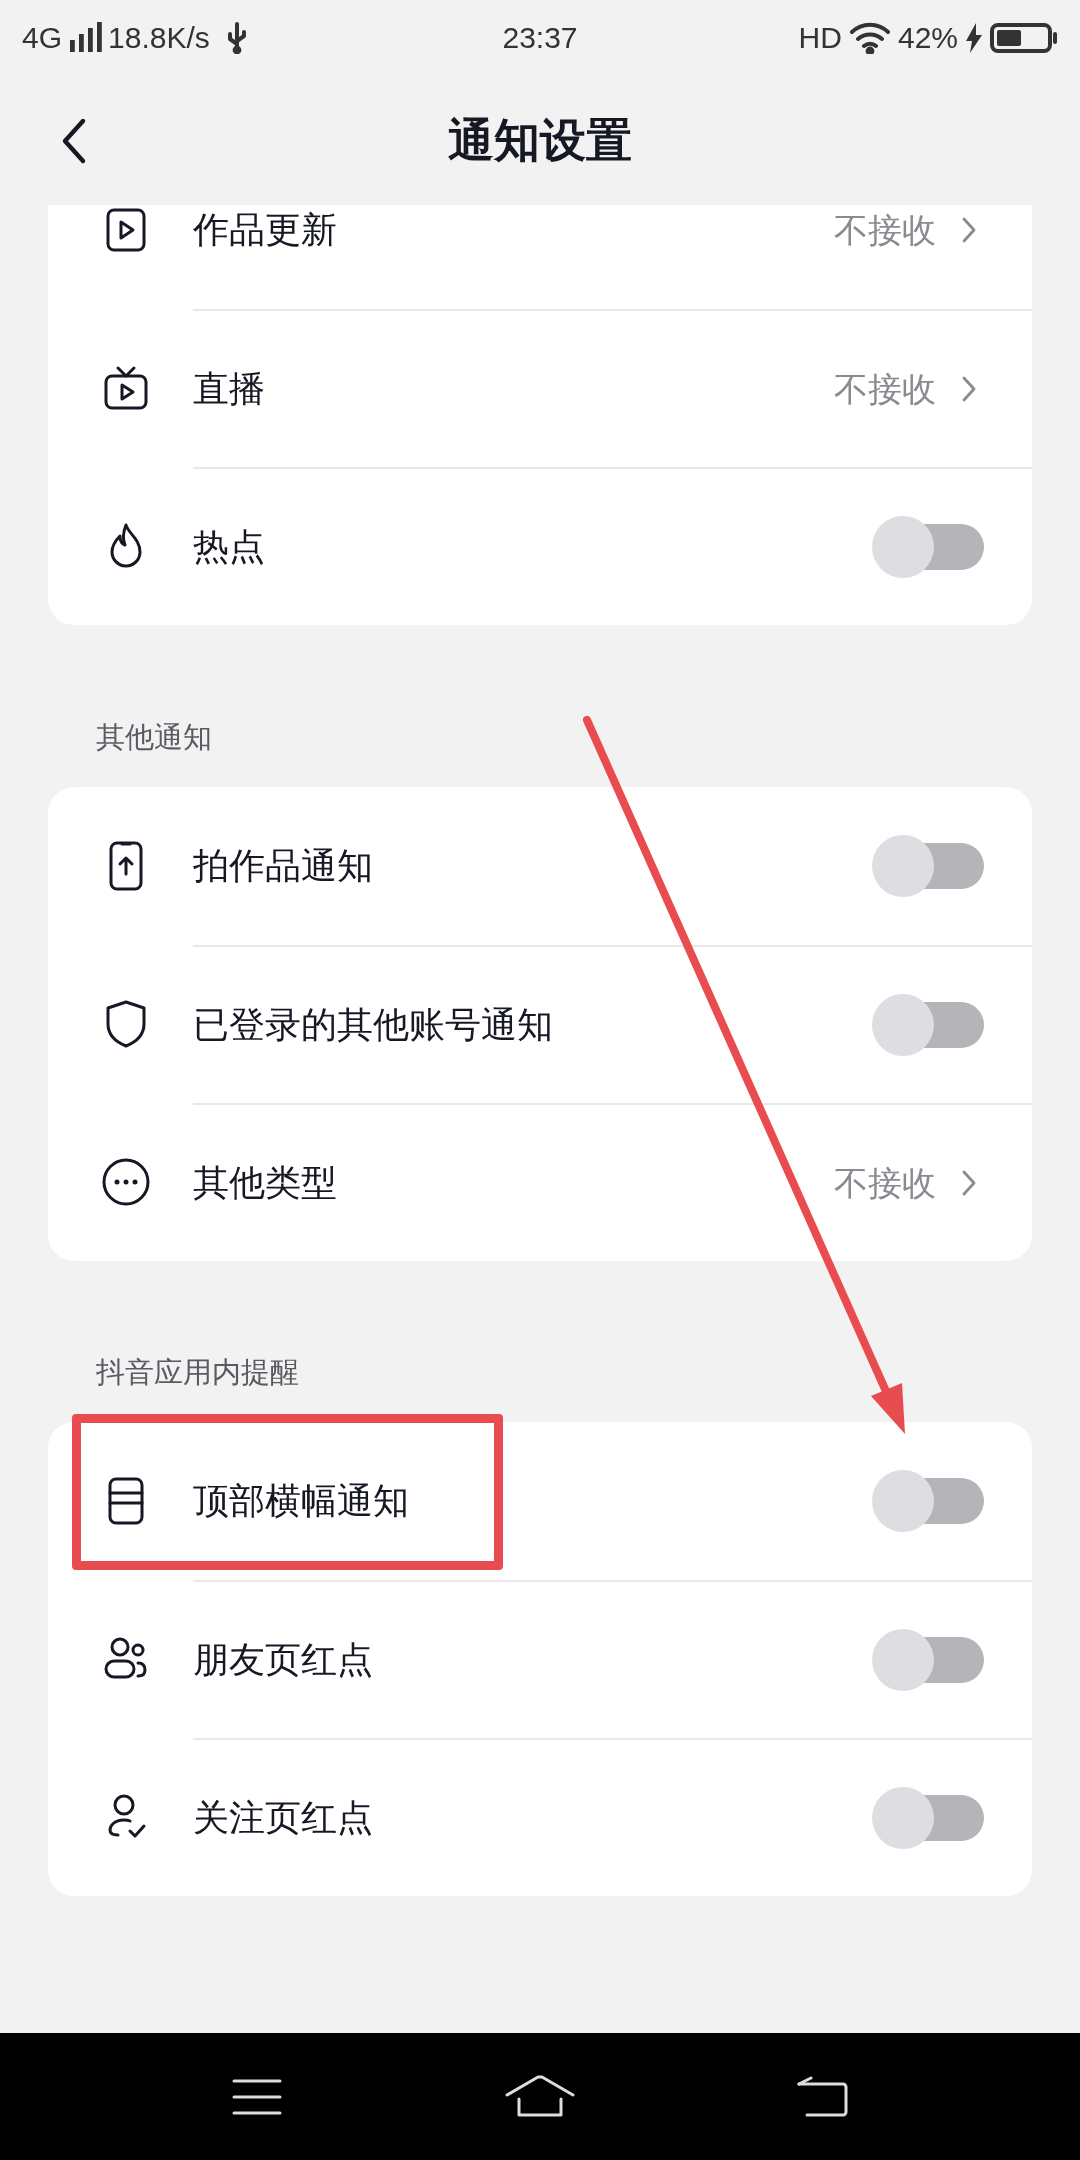 This screenshot has width=1080, height=2160. What do you see at coordinates (283, 1818) in the screenshot?
I see `row-label: 关注页红点` at bounding box center [283, 1818].